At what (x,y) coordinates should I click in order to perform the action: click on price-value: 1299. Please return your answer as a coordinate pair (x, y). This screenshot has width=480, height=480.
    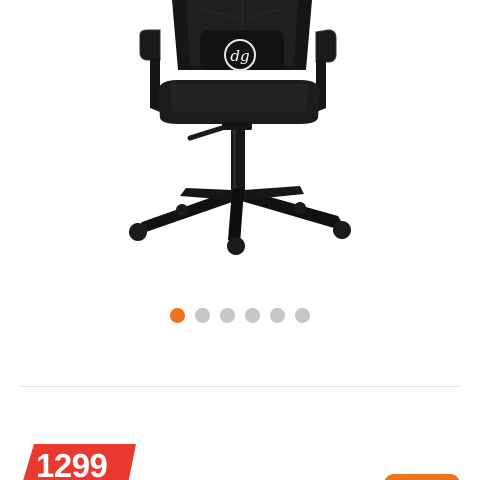
    Looking at the image, I should click on (72, 463).